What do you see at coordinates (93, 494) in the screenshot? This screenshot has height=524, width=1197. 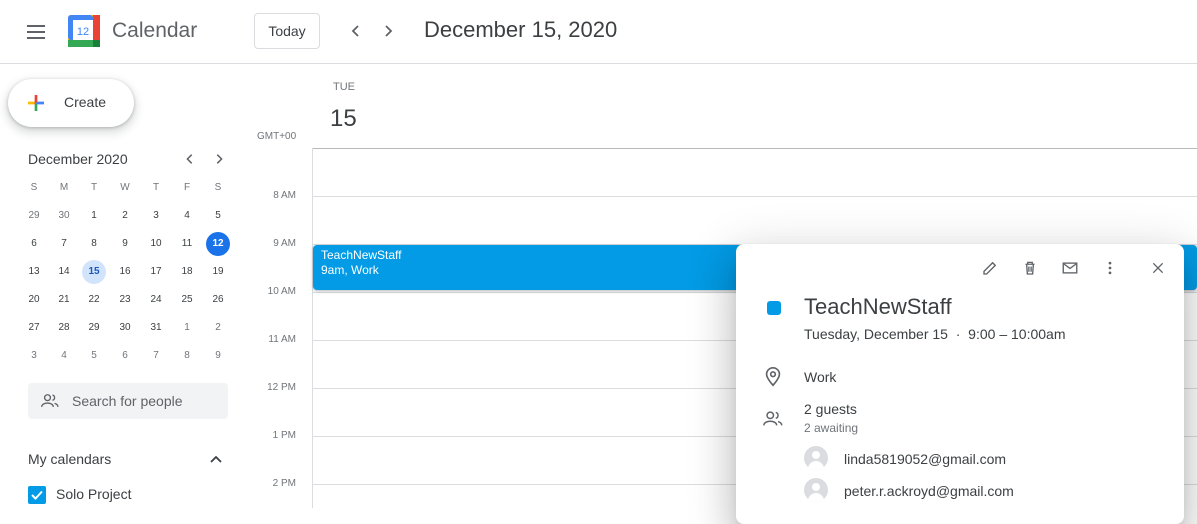 I see `calendar-label-solo-project: Solo Project` at bounding box center [93, 494].